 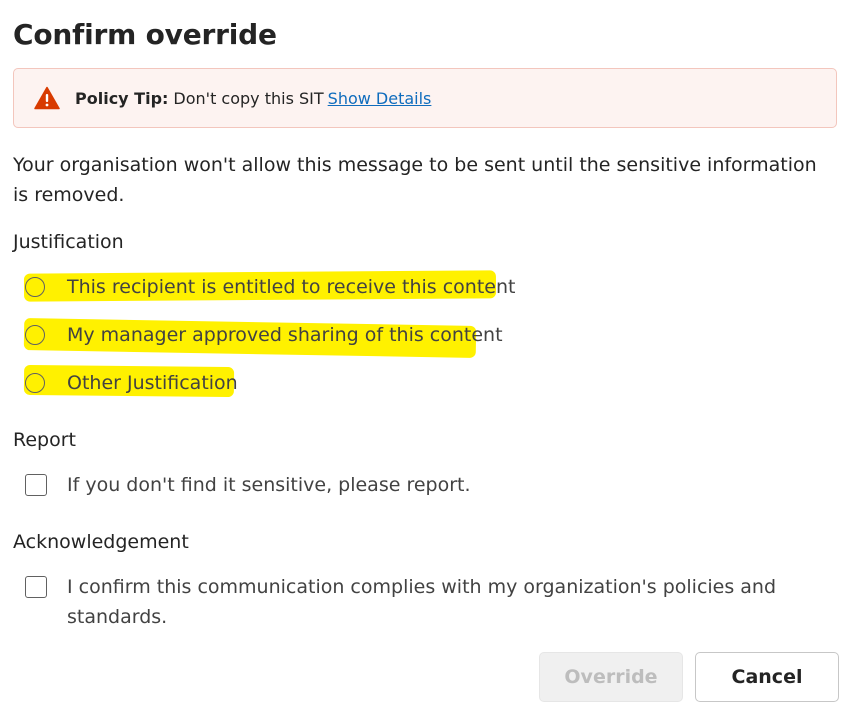 I want to click on justification-option-label: Other Justification, so click(x=152, y=383).